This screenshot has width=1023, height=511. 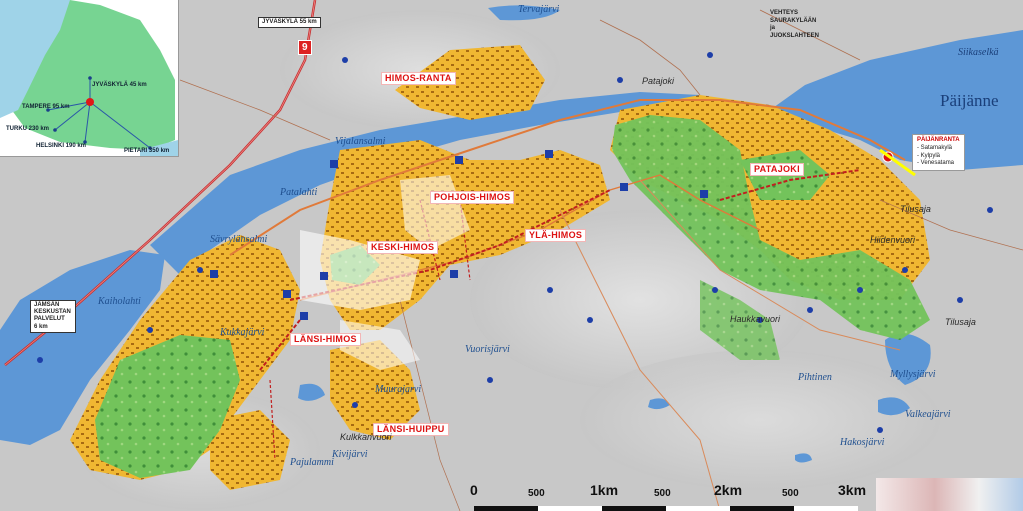 I want to click on road-number-badge: 9, so click(x=305, y=47).